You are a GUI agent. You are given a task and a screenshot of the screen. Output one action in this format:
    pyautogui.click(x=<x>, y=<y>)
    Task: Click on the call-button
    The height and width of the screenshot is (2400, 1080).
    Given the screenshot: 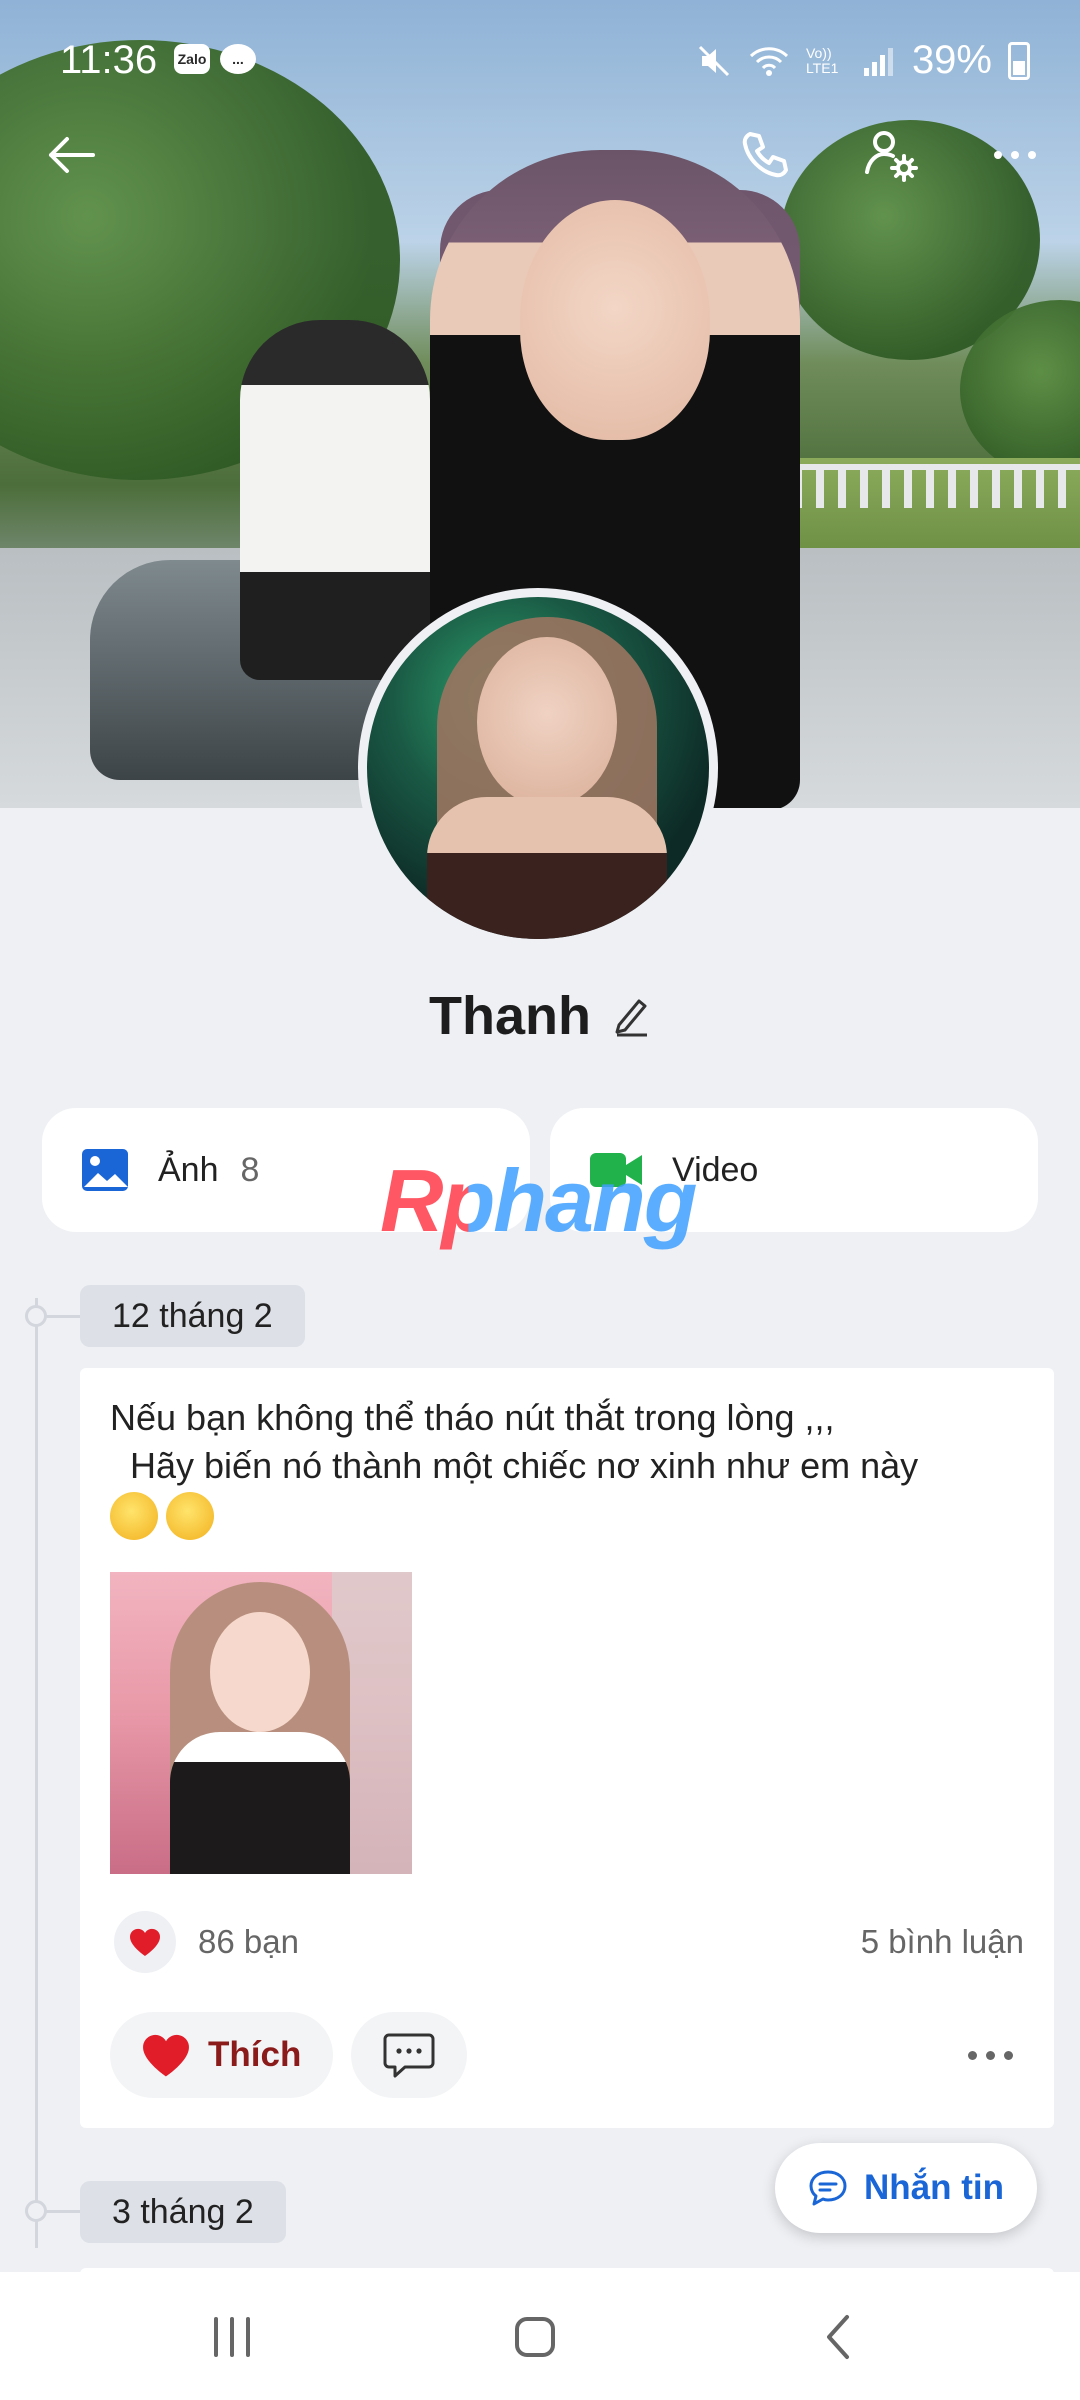 What is the action you would take?
    pyautogui.click(x=765, y=155)
    